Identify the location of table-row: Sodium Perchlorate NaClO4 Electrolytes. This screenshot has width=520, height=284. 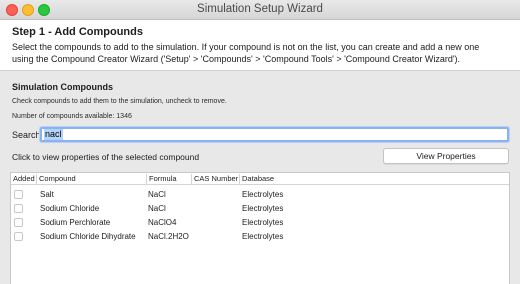
(260, 223).